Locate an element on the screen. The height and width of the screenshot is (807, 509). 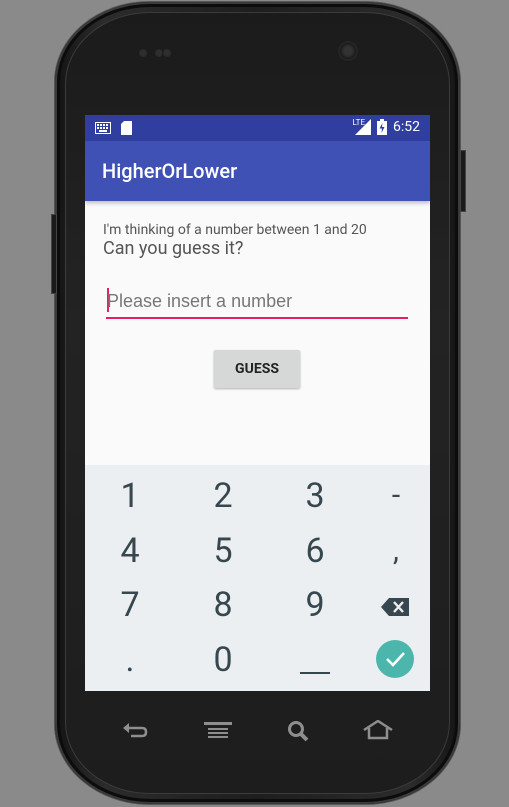
number-input is located at coordinates (256, 301).